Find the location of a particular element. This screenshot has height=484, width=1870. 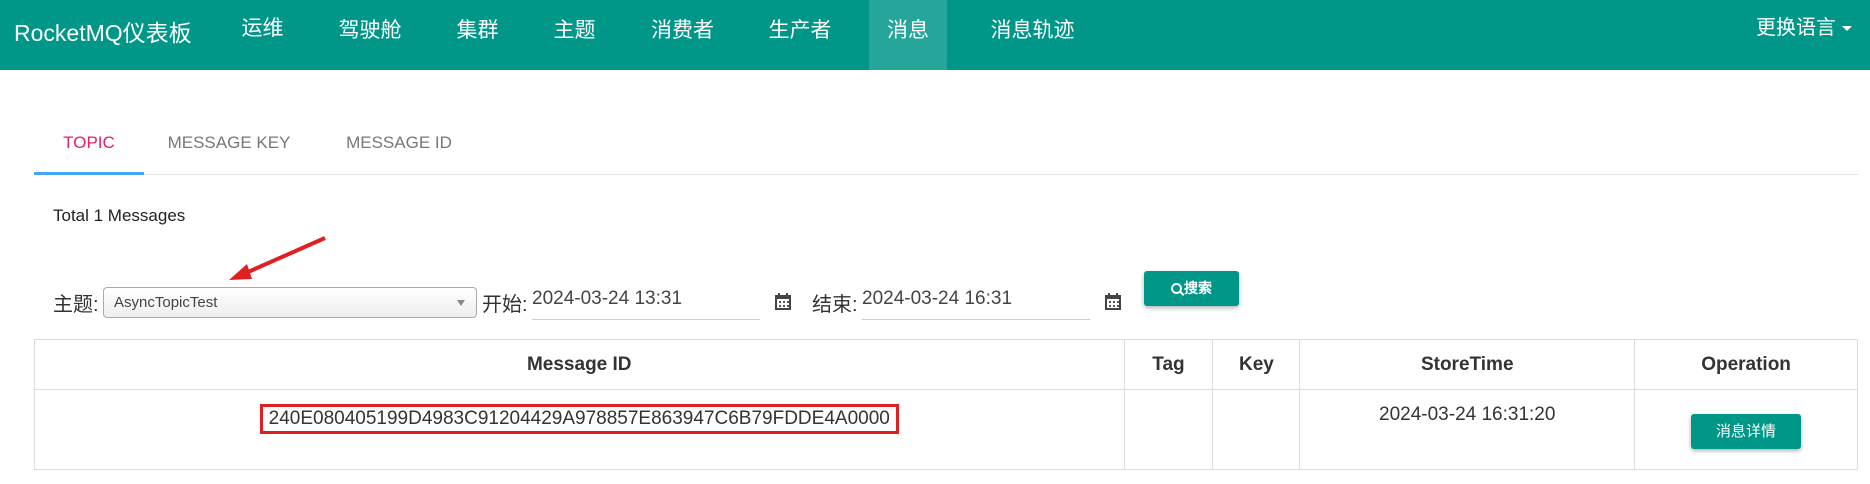

search-button-label: 搜索 is located at coordinates (1198, 288).